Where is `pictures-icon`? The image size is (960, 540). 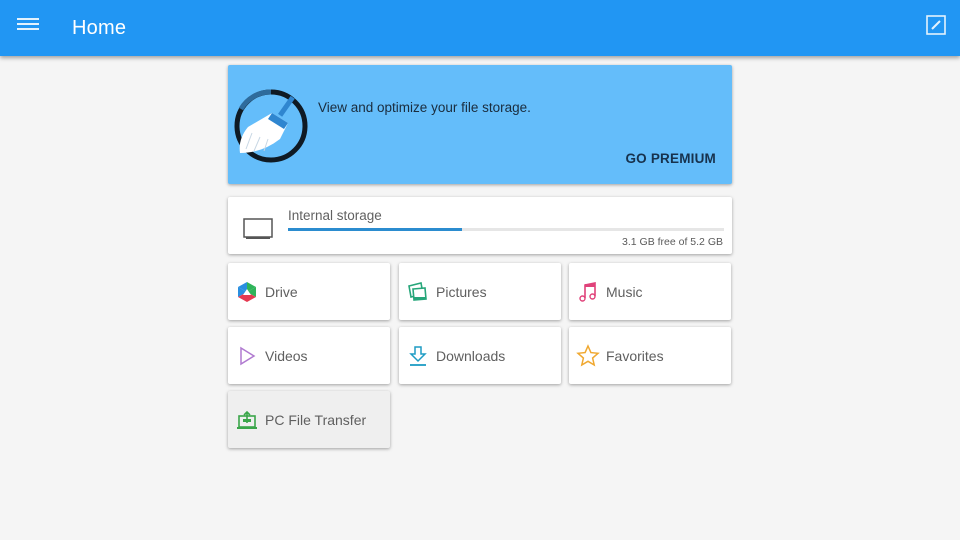 pictures-icon is located at coordinates (417, 291).